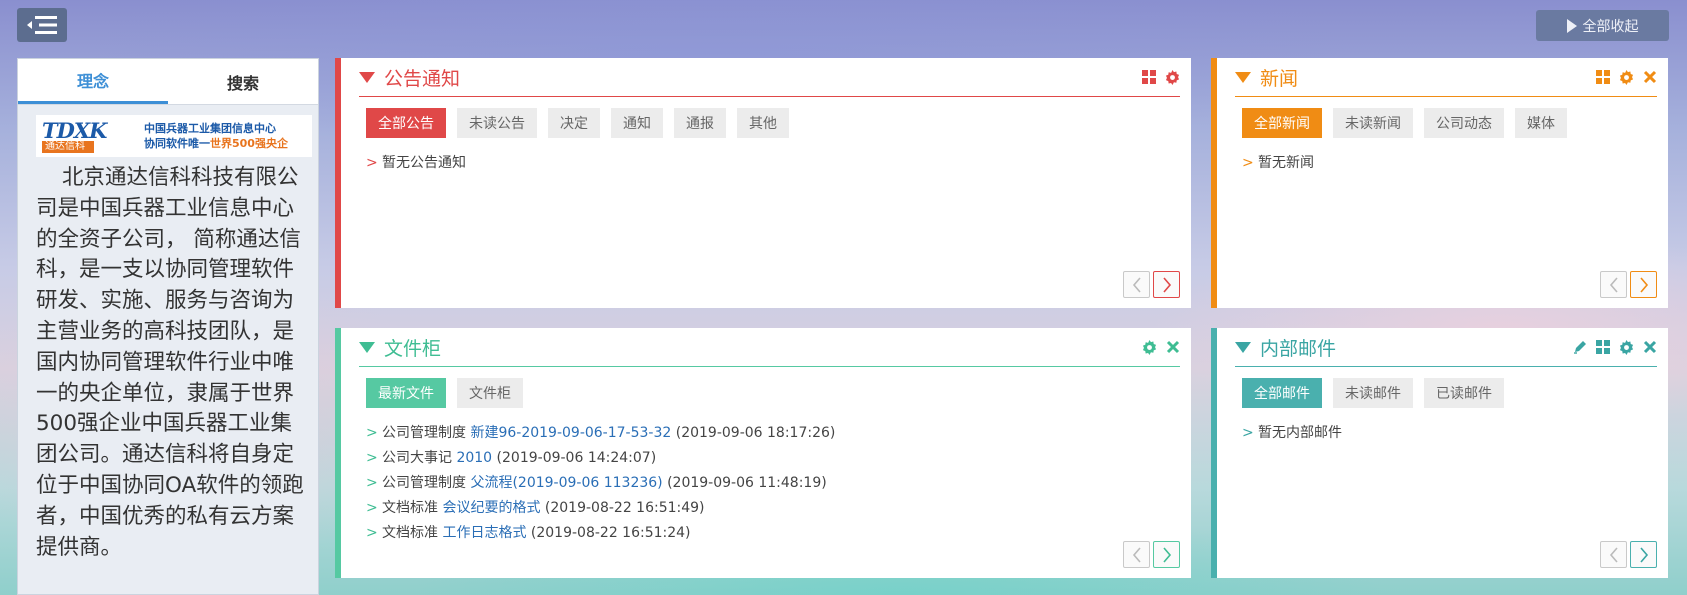  What do you see at coordinates (574, 123) in the screenshot?
I see `tab-decision: 决定` at bounding box center [574, 123].